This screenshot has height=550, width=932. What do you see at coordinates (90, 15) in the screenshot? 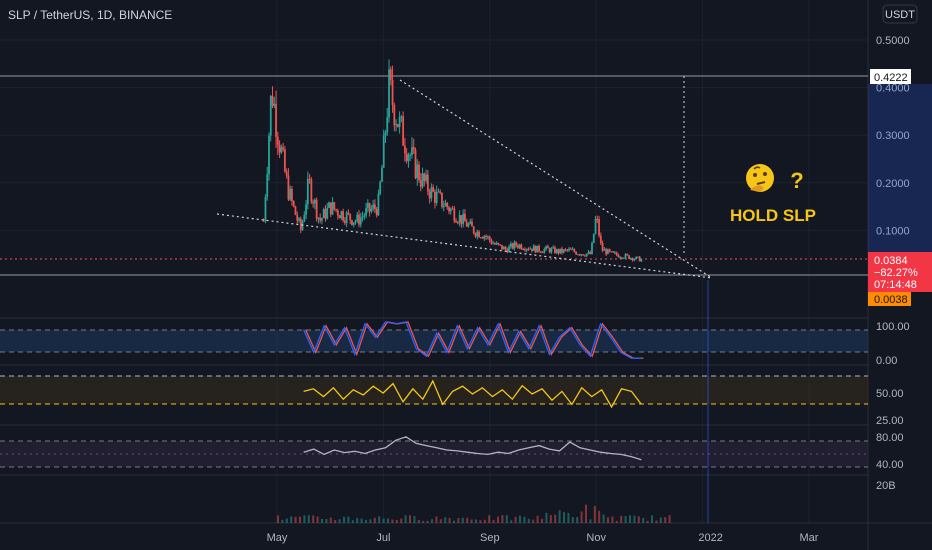
I see `symbol-title: SLP / TetherUS, 1D, BINANCE` at bounding box center [90, 15].